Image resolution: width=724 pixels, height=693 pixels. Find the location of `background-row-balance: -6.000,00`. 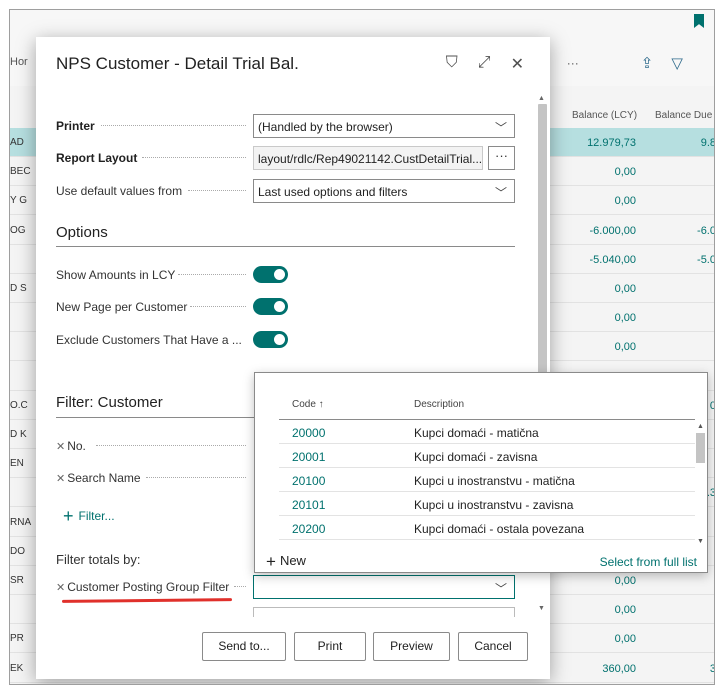

background-row-balance: -6.000,00 is located at coordinates (596, 231).